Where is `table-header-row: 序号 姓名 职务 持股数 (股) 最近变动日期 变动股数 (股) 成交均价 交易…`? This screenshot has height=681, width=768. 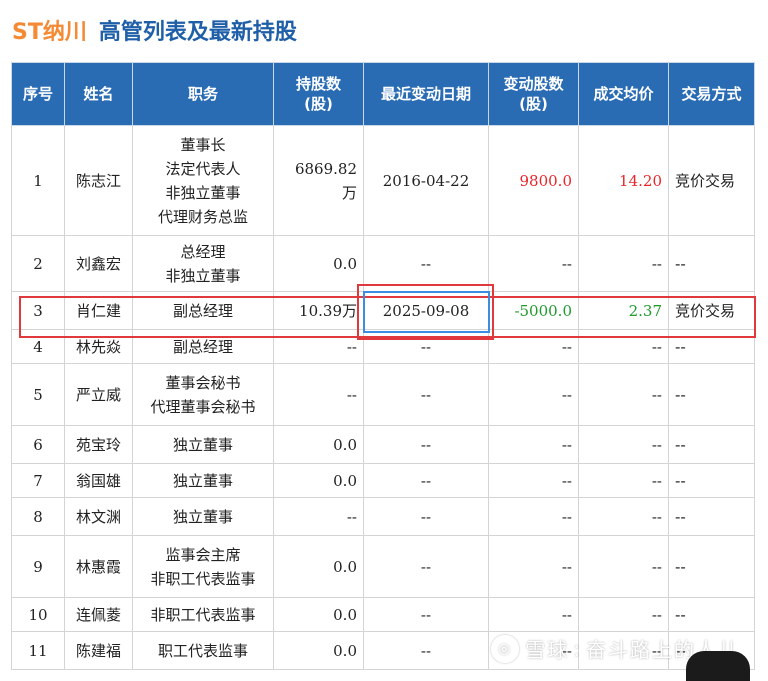
table-header-row: 序号 姓名 职务 持股数 (股) 最近变动日期 变动股数 (股) 成交均价 交易… is located at coordinates (383, 94).